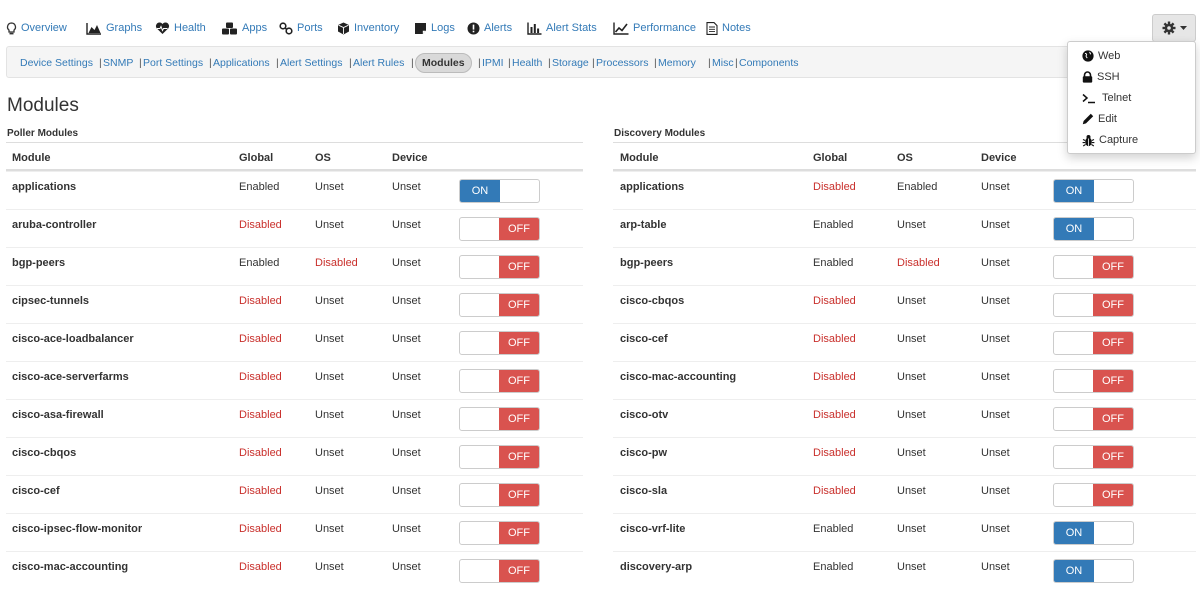 This screenshot has width=1200, height=590. Describe the element at coordinates (1099, 119) in the screenshot. I see `menu-item-edit: Edit` at that location.